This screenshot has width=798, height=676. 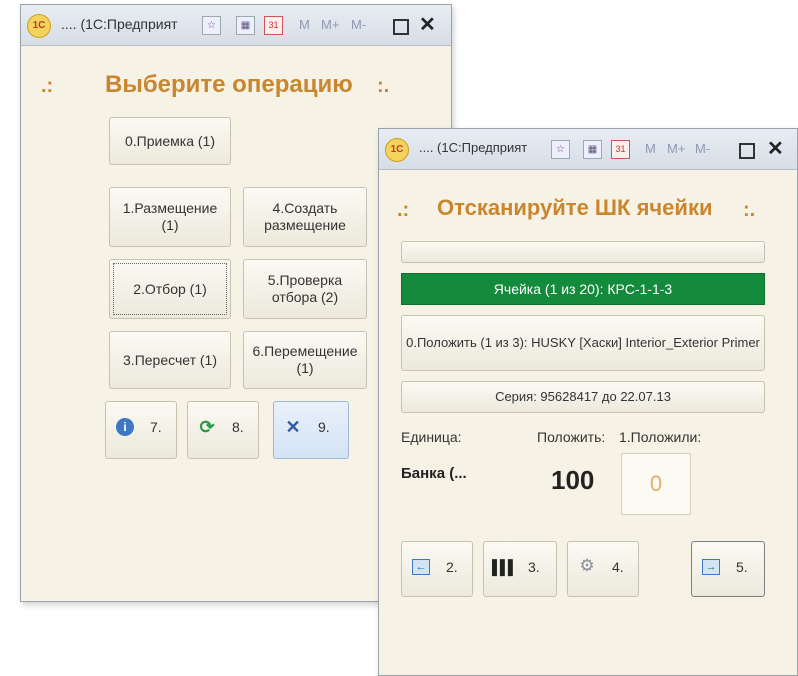 What do you see at coordinates (728, 569) in the screenshot?
I see `forward-button: → 5.` at bounding box center [728, 569].